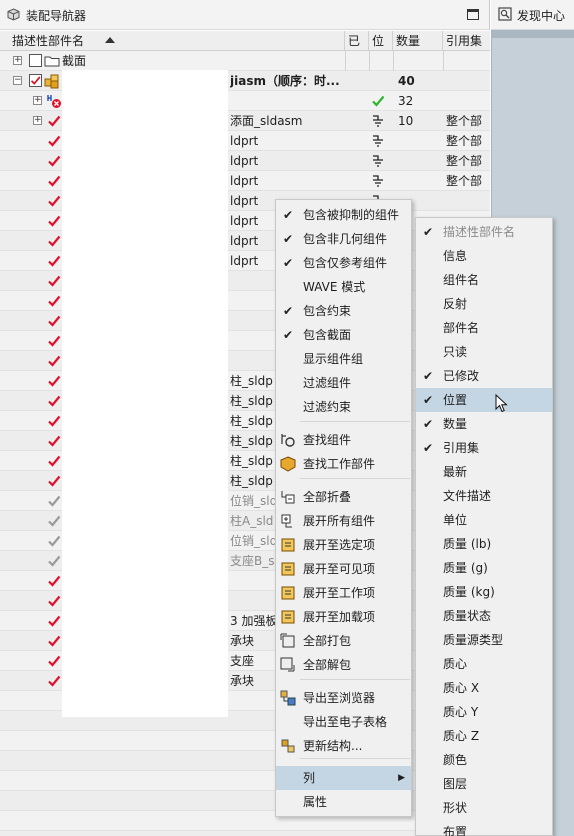 This screenshot has width=574, height=836. What do you see at coordinates (355, 679) in the screenshot?
I see `menu-separator` at bounding box center [355, 679].